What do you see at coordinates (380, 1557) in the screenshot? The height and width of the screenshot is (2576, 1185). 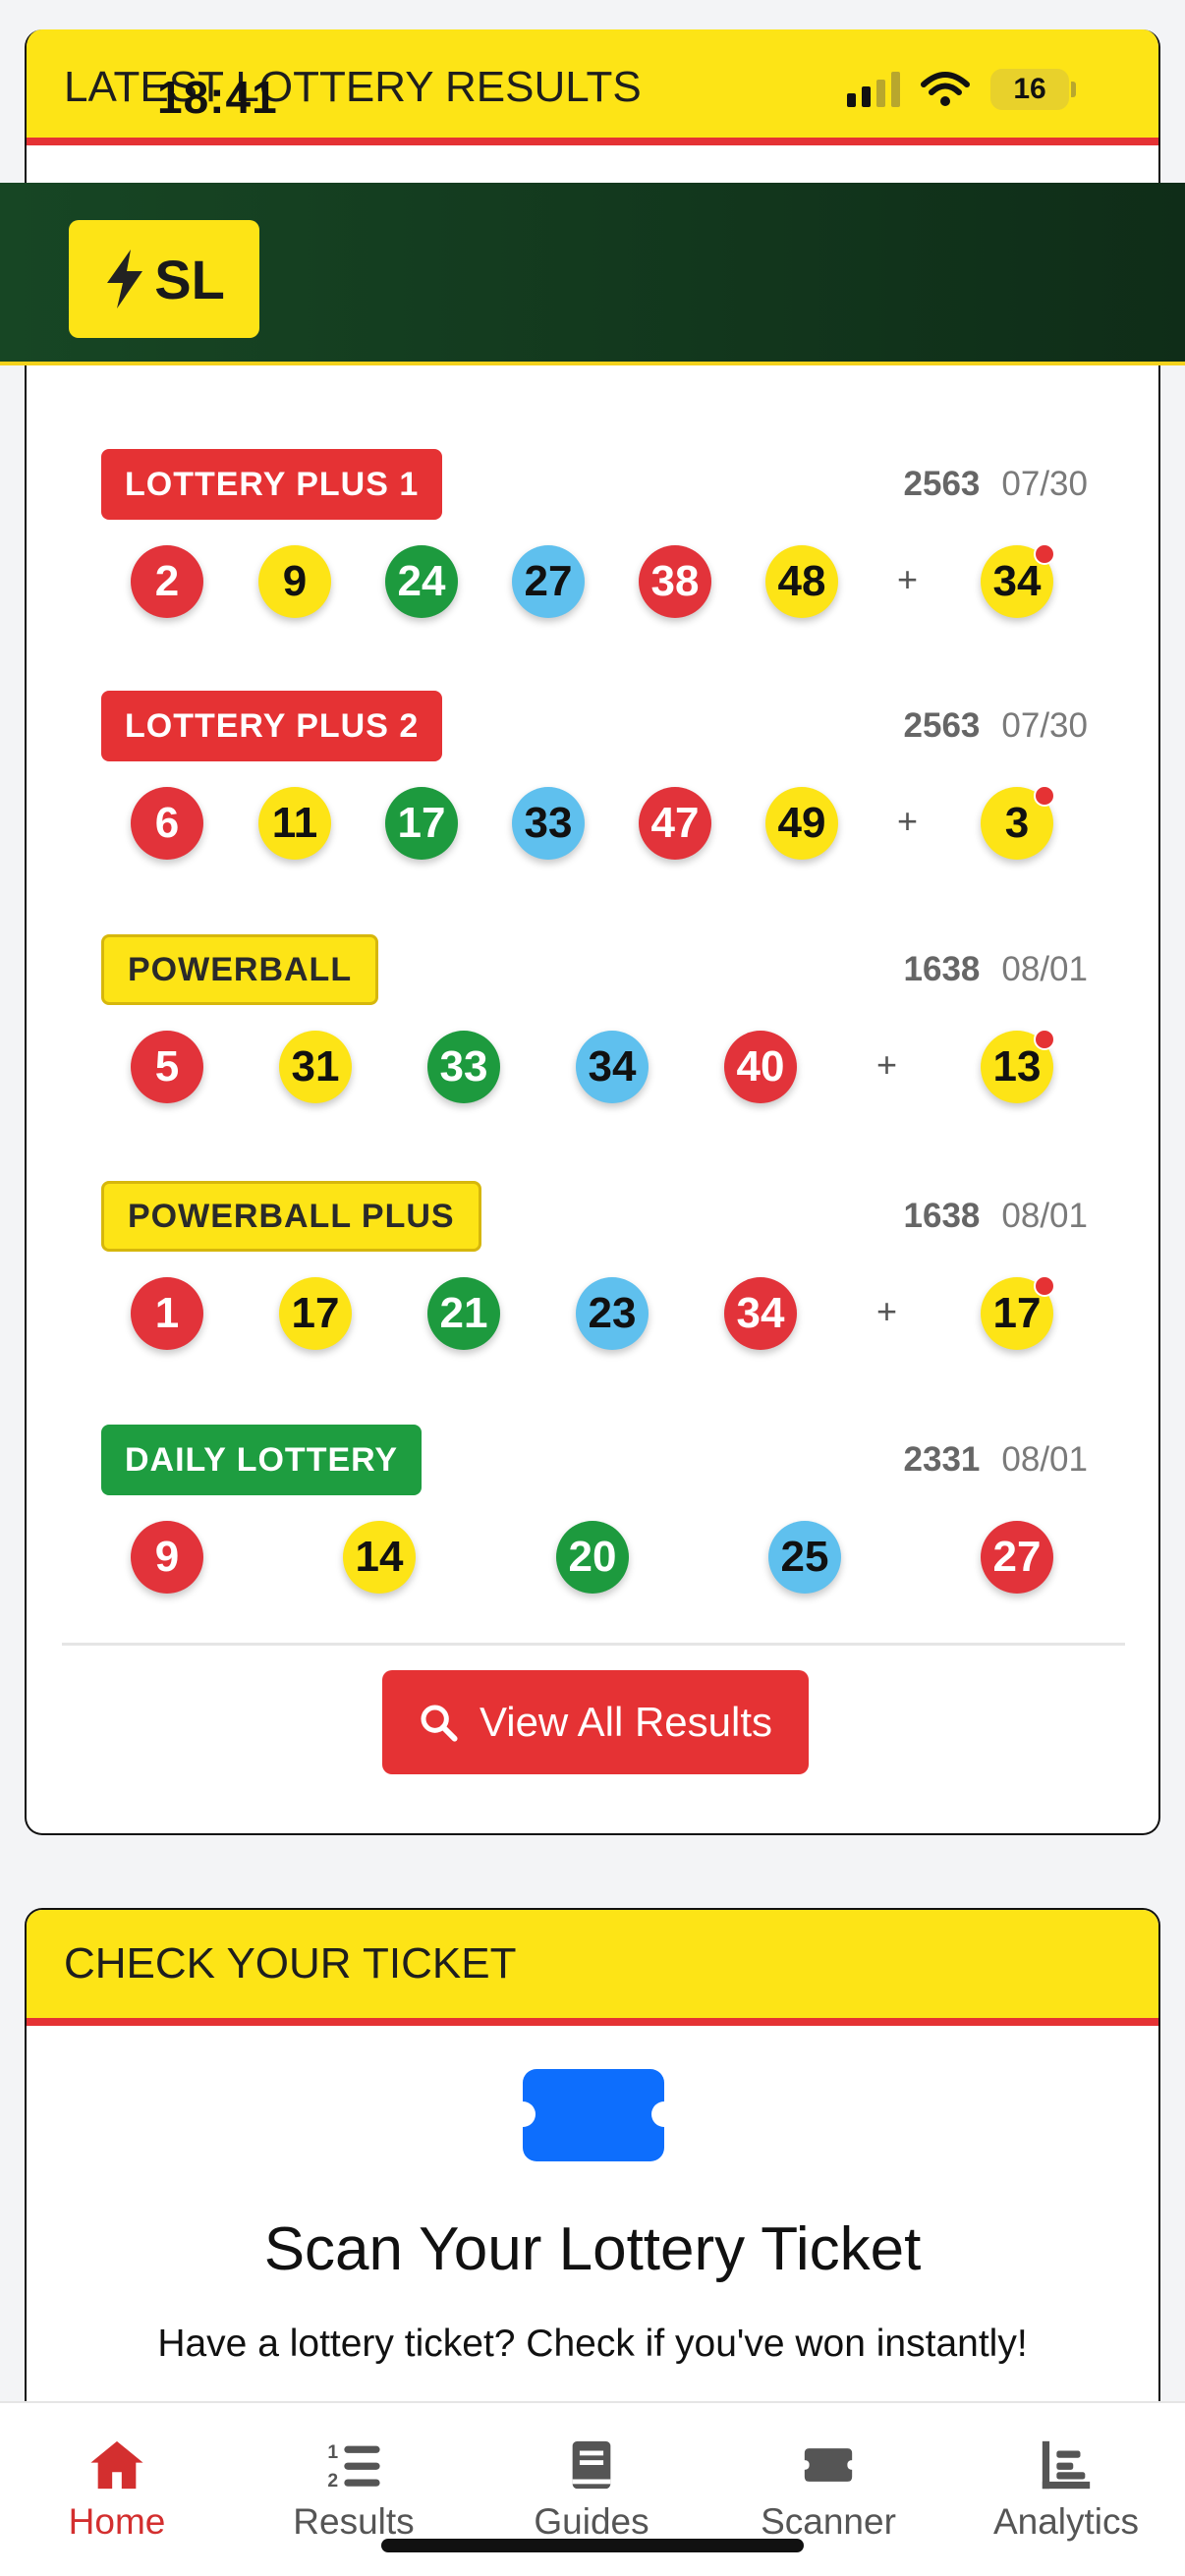 I see `number-ball: 14` at bounding box center [380, 1557].